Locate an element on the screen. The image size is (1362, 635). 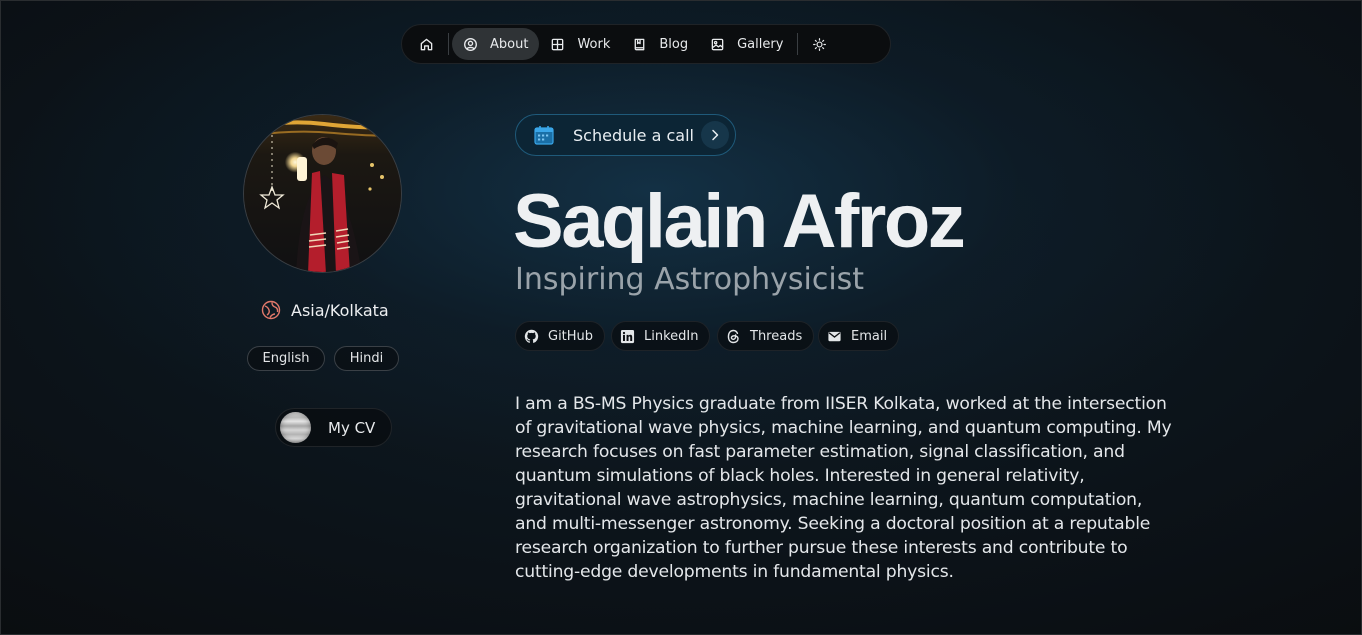
language-tag-english: English is located at coordinates (286, 358).